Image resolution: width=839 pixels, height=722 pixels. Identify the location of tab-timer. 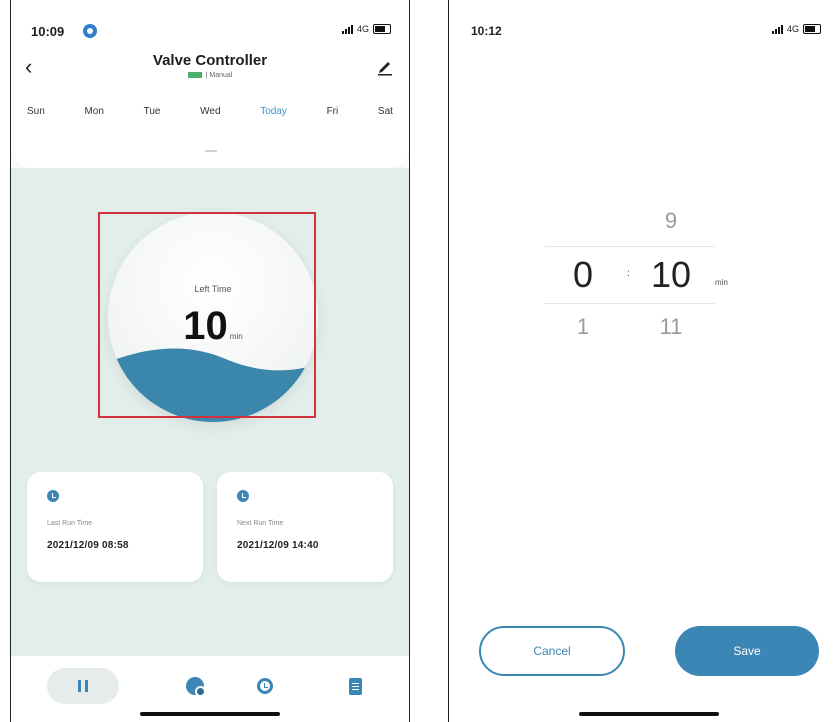
(195, 686).